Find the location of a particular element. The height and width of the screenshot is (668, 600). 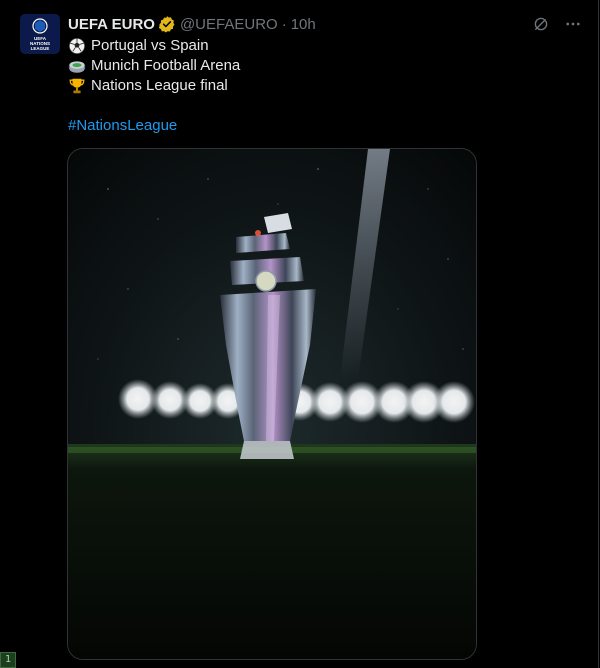

author-handle: @UEFAEURO is located at coordinates (229, 24).